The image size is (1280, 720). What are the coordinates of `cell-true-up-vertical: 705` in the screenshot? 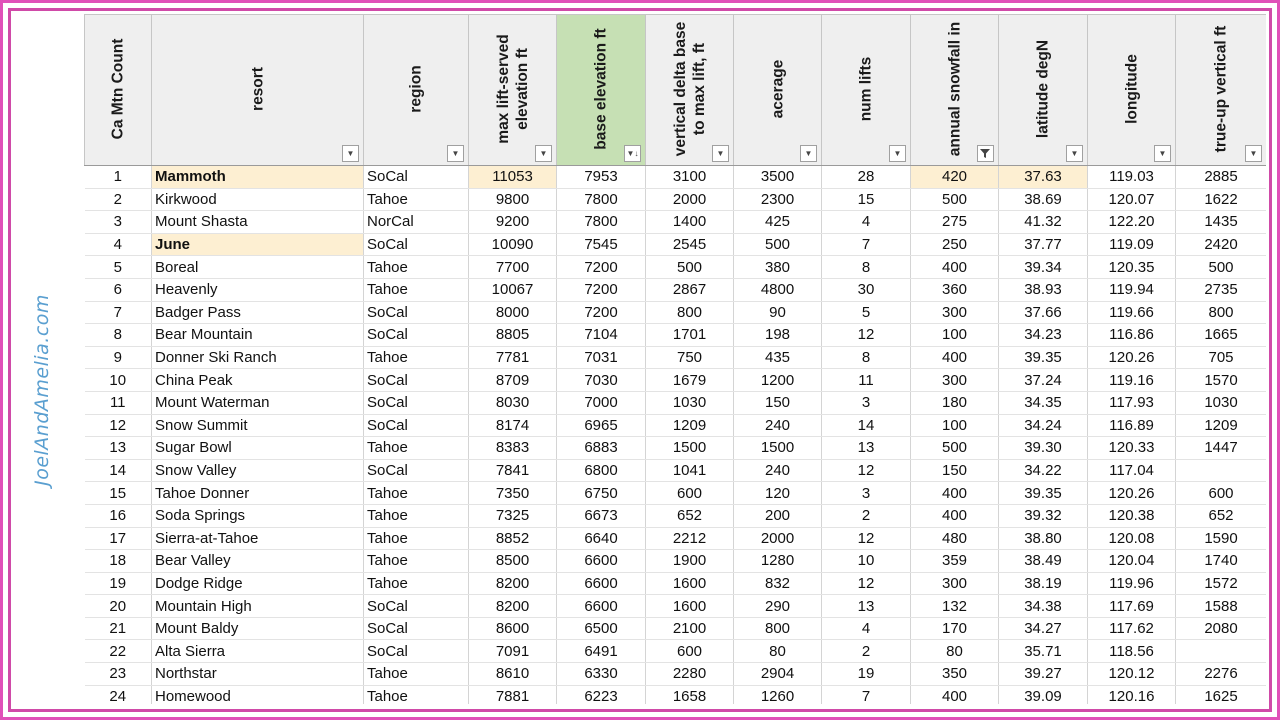 It's located at (1220, 358).